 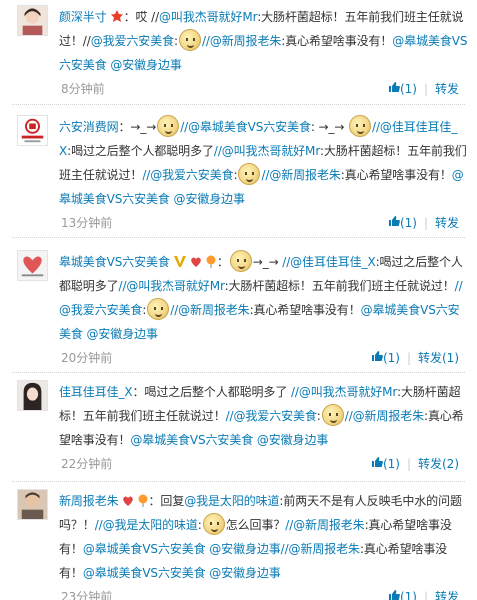 I want to click on mention-link: //@佳耳佳耳佳_X, so click(x=328, y=262).